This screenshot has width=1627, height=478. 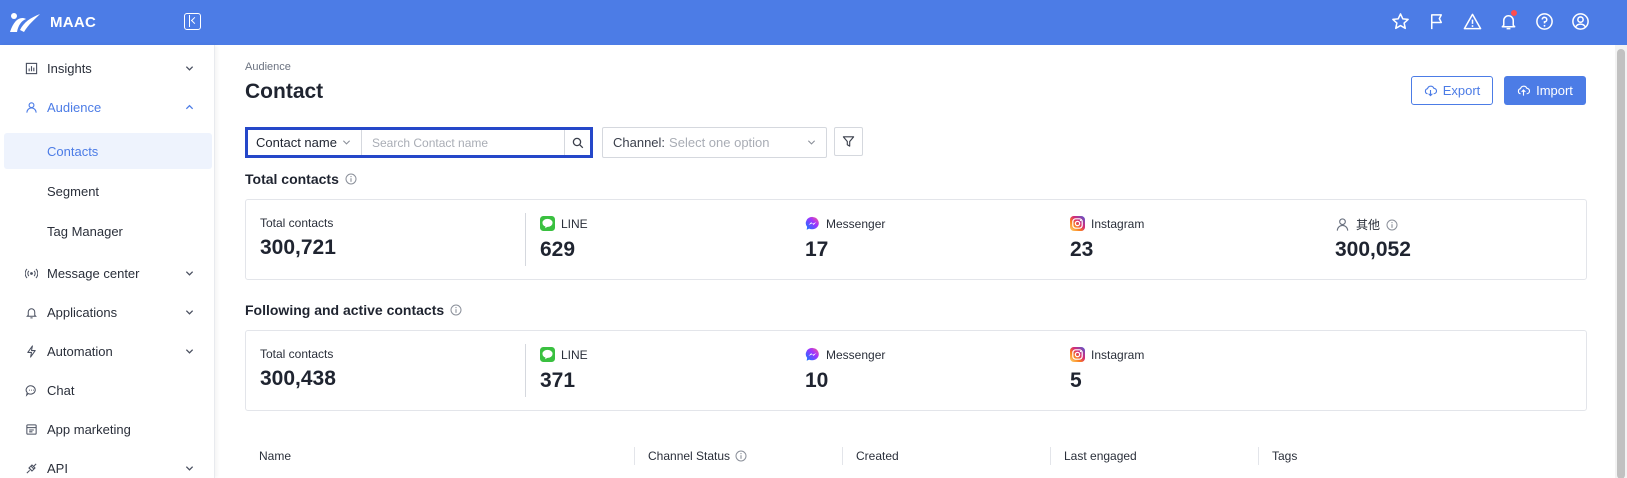 What do you see at coordinates (107, 68) in the screenshot?
I see `sidebar-item-insights: Insights` at bounding box center [107, 68].